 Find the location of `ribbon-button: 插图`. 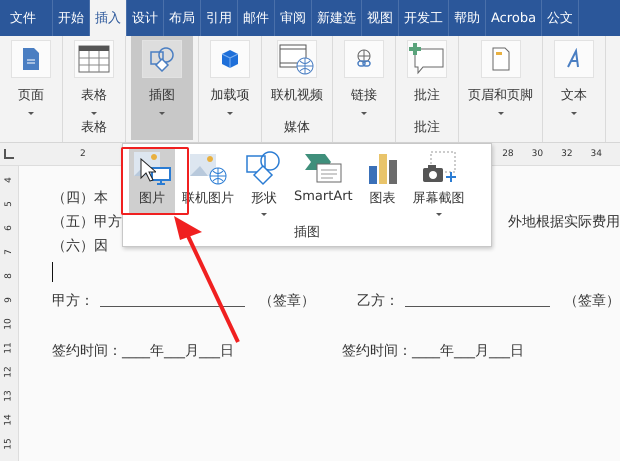

ribbon-button: 插图 is located at coordinates (162, 88).